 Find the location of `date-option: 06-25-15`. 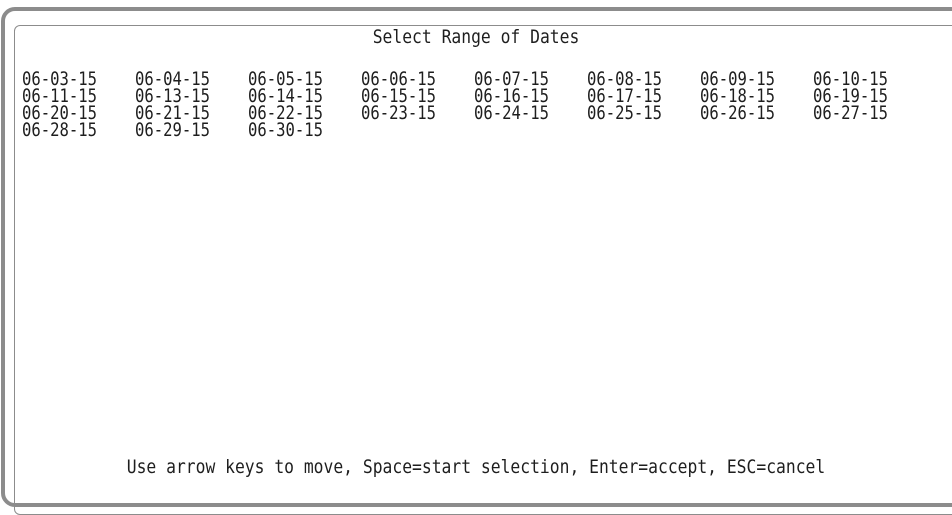

date-option: 06-25-15 is located at coordinates (633, 113).